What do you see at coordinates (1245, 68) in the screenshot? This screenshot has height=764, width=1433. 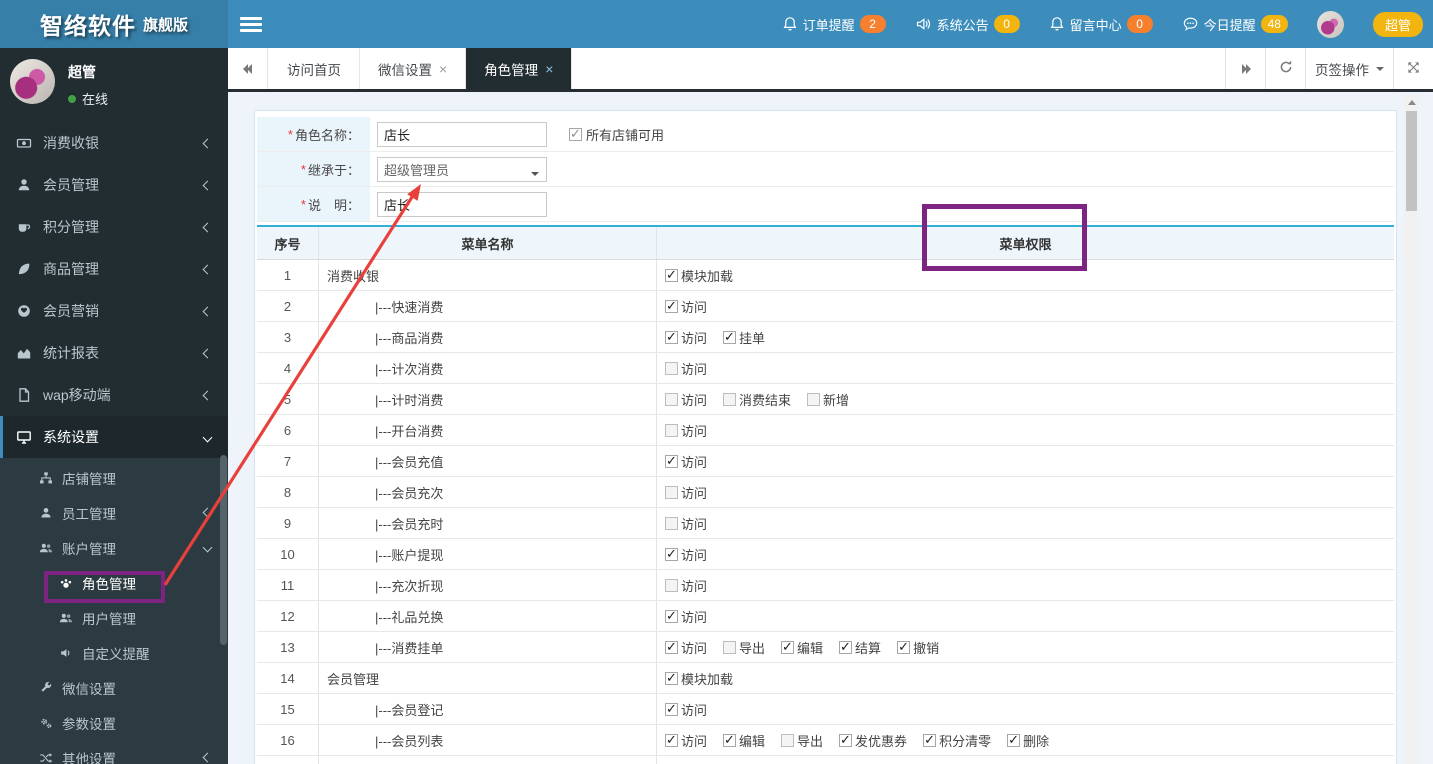 I see `tabs-scroll-right-button` at bounding box center [1245, 68].